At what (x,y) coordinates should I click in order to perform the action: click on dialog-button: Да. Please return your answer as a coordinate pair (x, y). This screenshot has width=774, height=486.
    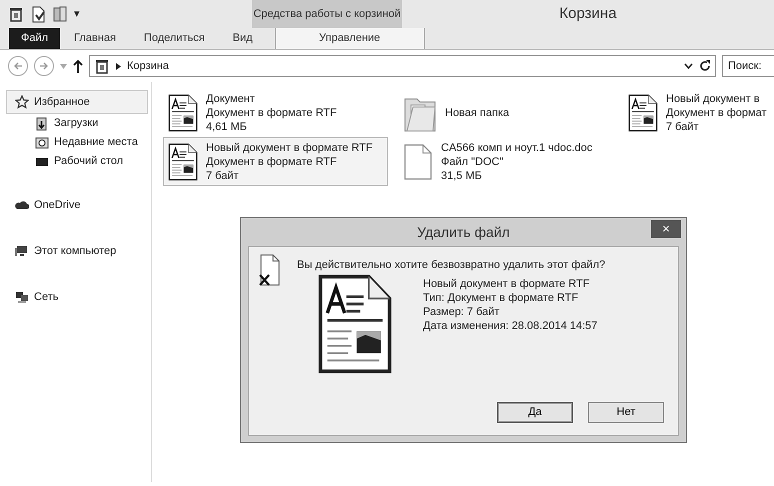
    Looking at the image, I should click on (535, 412).